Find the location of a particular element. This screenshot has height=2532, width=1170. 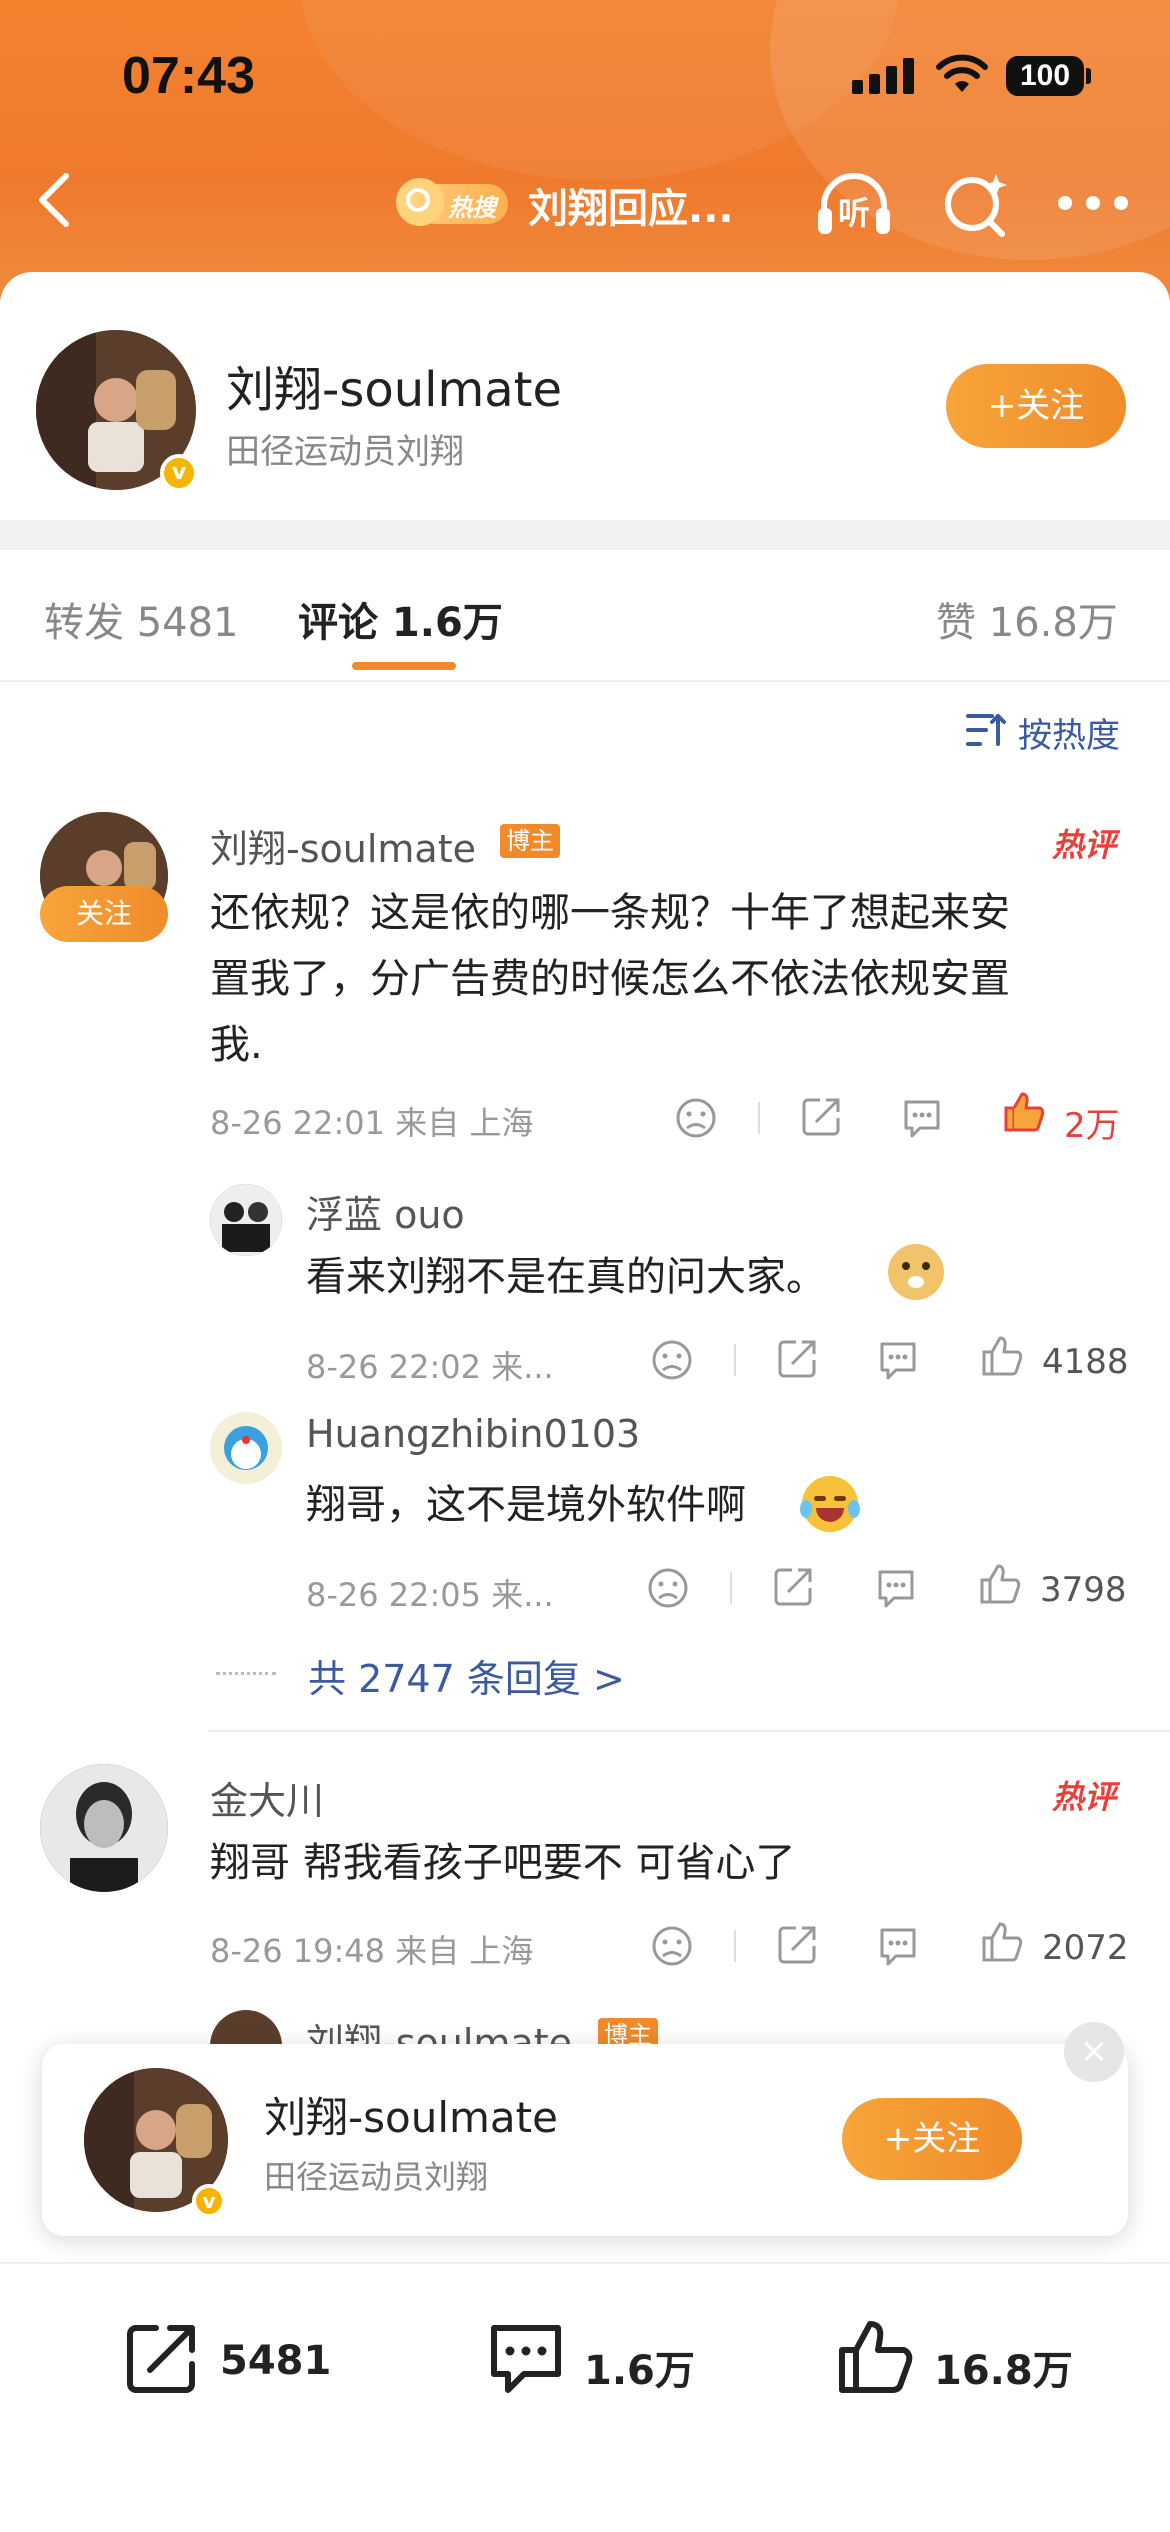

like-count: 16.8万 is located at coordinates (1003, 2371).